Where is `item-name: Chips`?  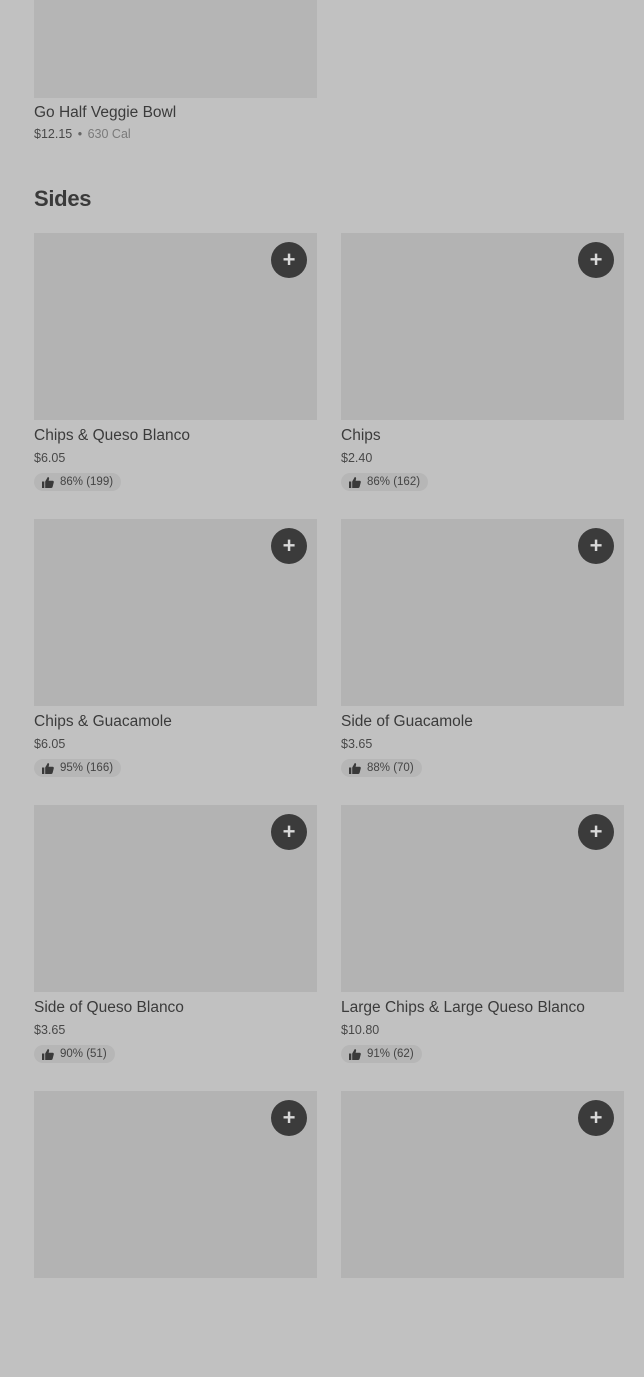
item-name: Chips is located at coordinates (361, 435).